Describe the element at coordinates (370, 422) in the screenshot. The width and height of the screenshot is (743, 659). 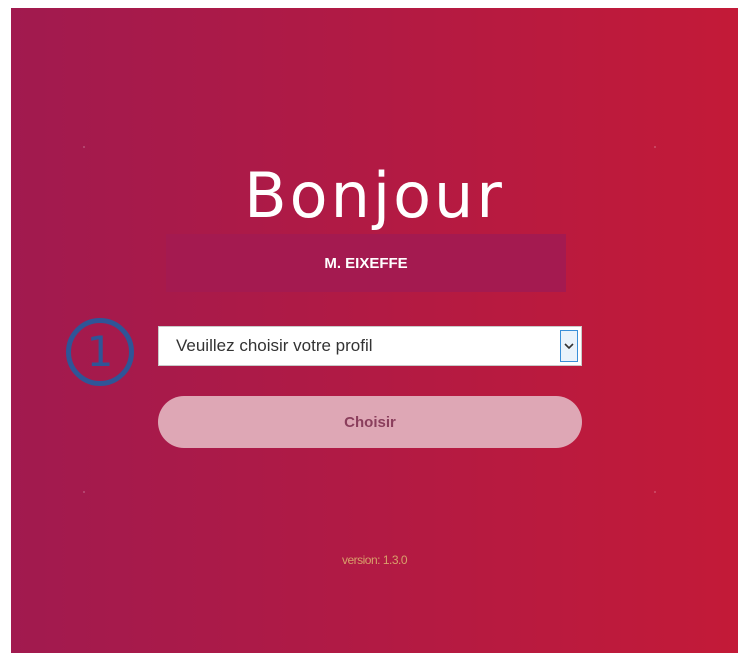
I see `choose-button: Choisir` at that location.